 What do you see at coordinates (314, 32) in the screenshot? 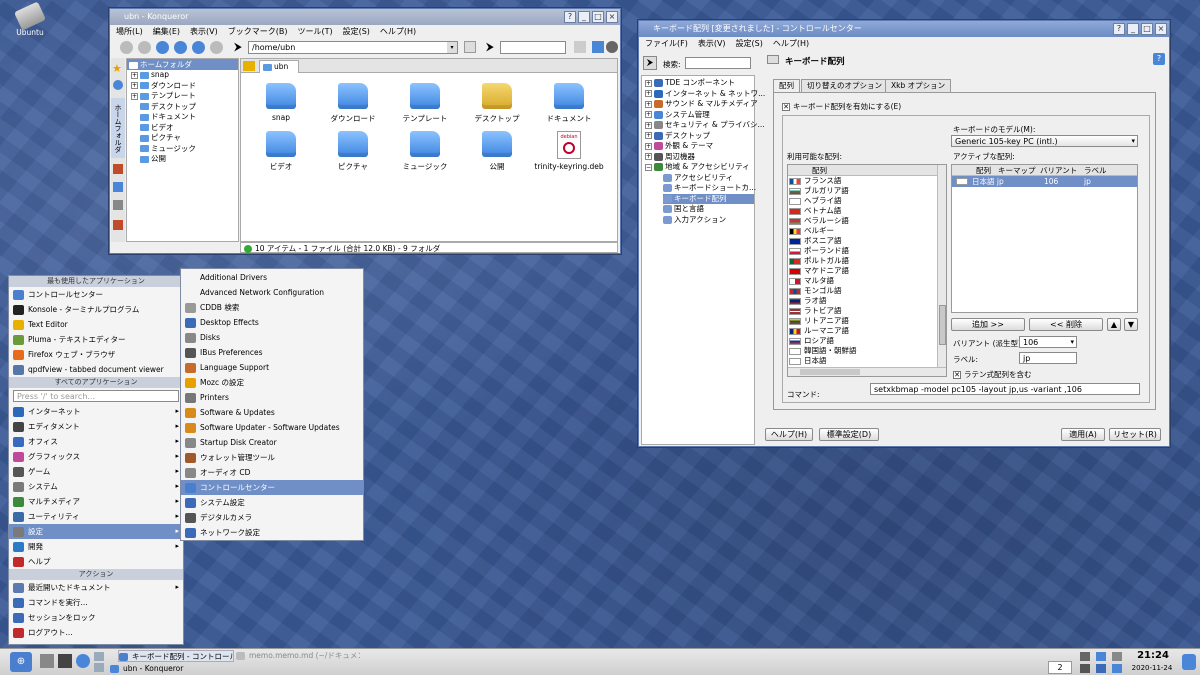
I see `menu-item: ツール(T)` at bounding box center [314, 32].